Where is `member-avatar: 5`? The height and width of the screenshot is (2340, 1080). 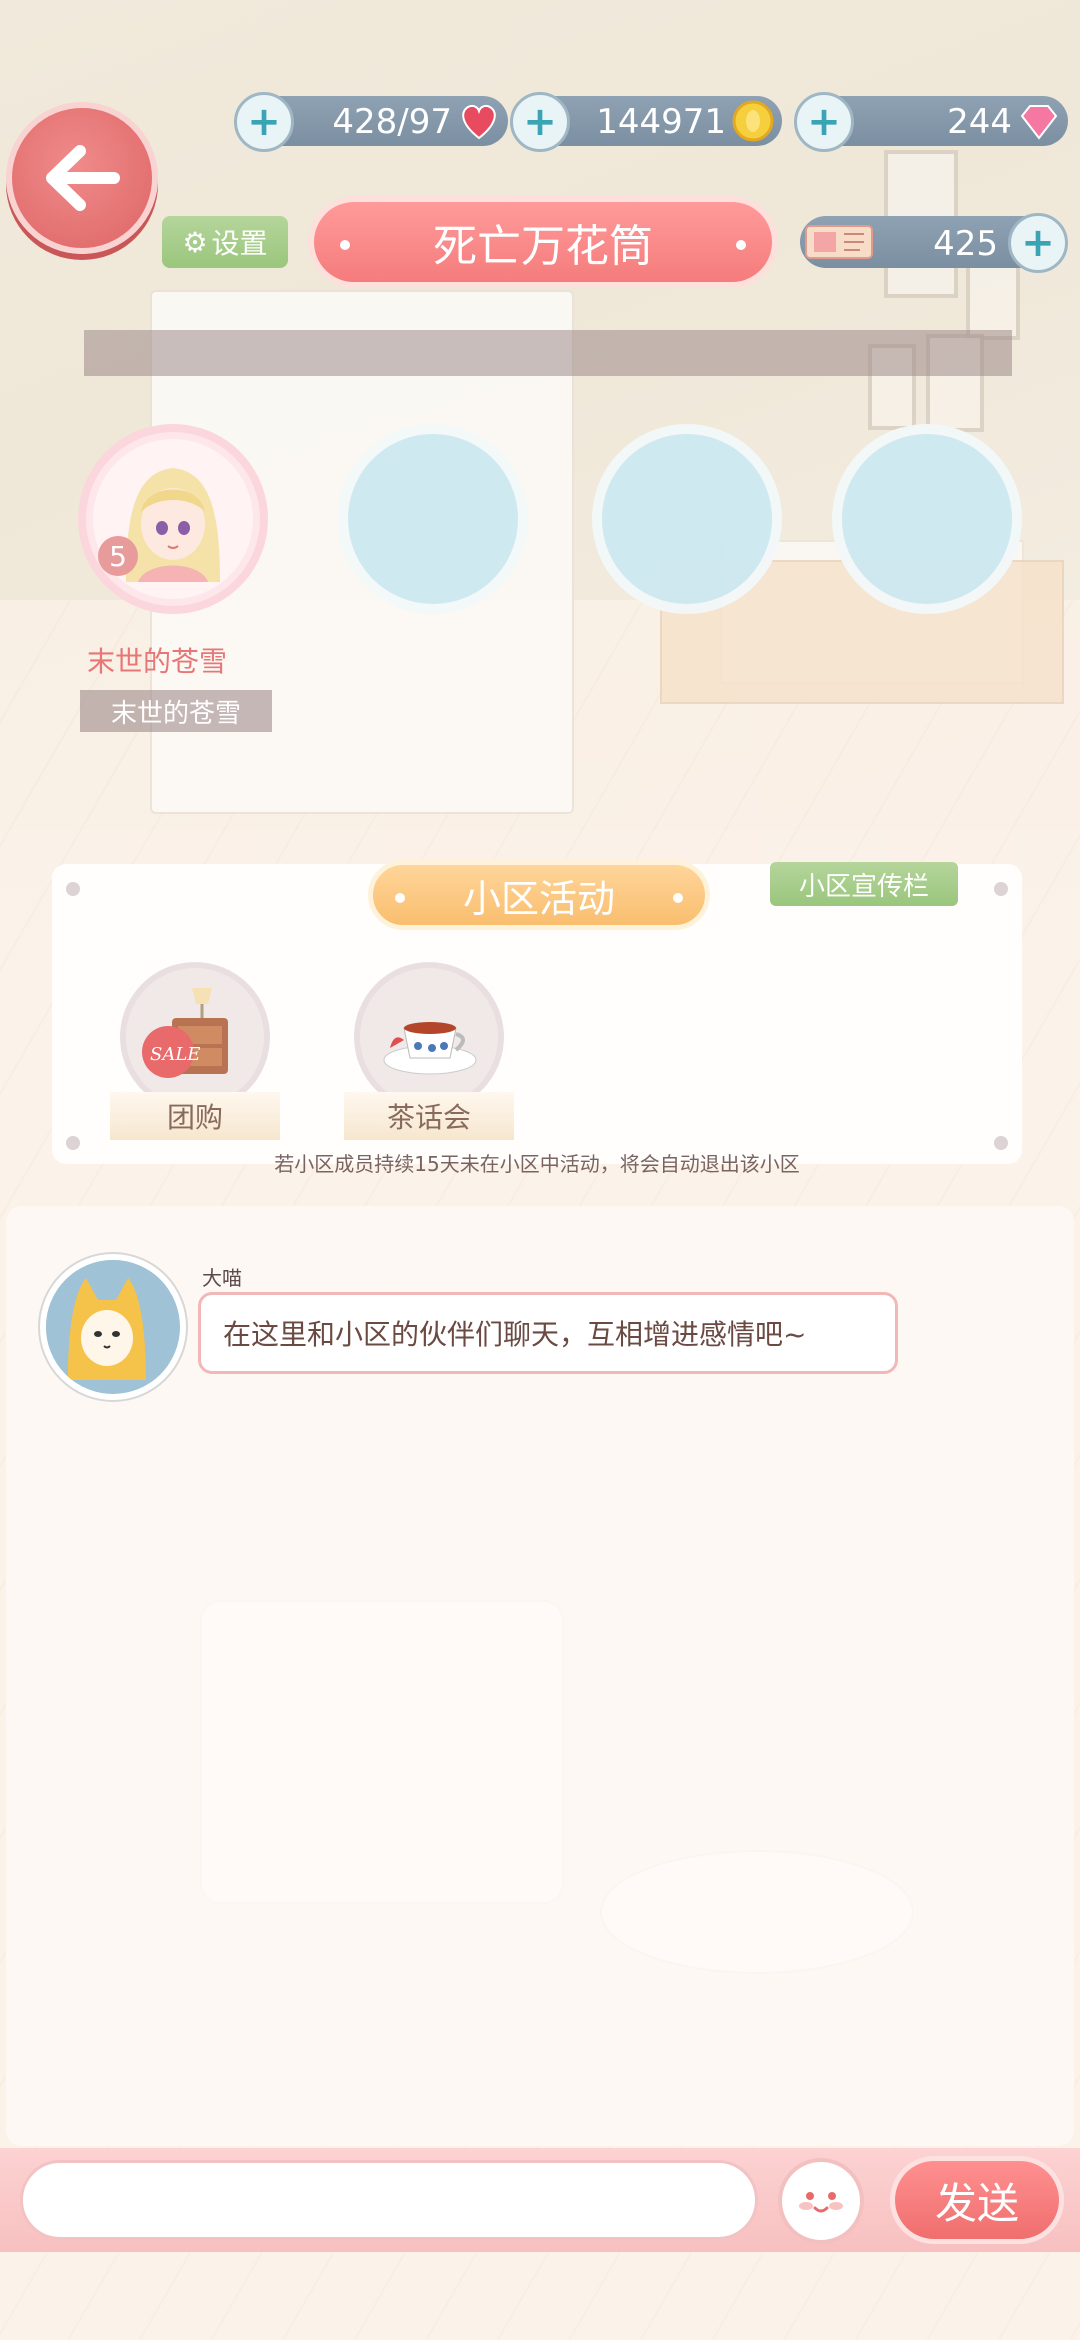 member-avatar: 5 is located at coordinates (173, 519).